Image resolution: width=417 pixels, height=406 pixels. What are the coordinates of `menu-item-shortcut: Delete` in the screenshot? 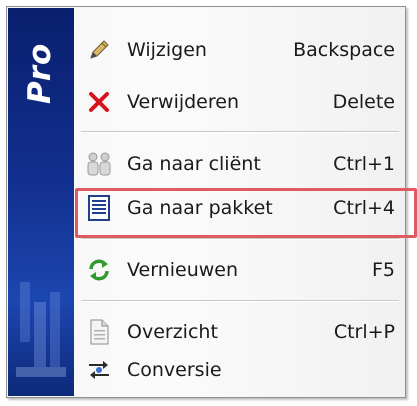 It's located at (363, 102).